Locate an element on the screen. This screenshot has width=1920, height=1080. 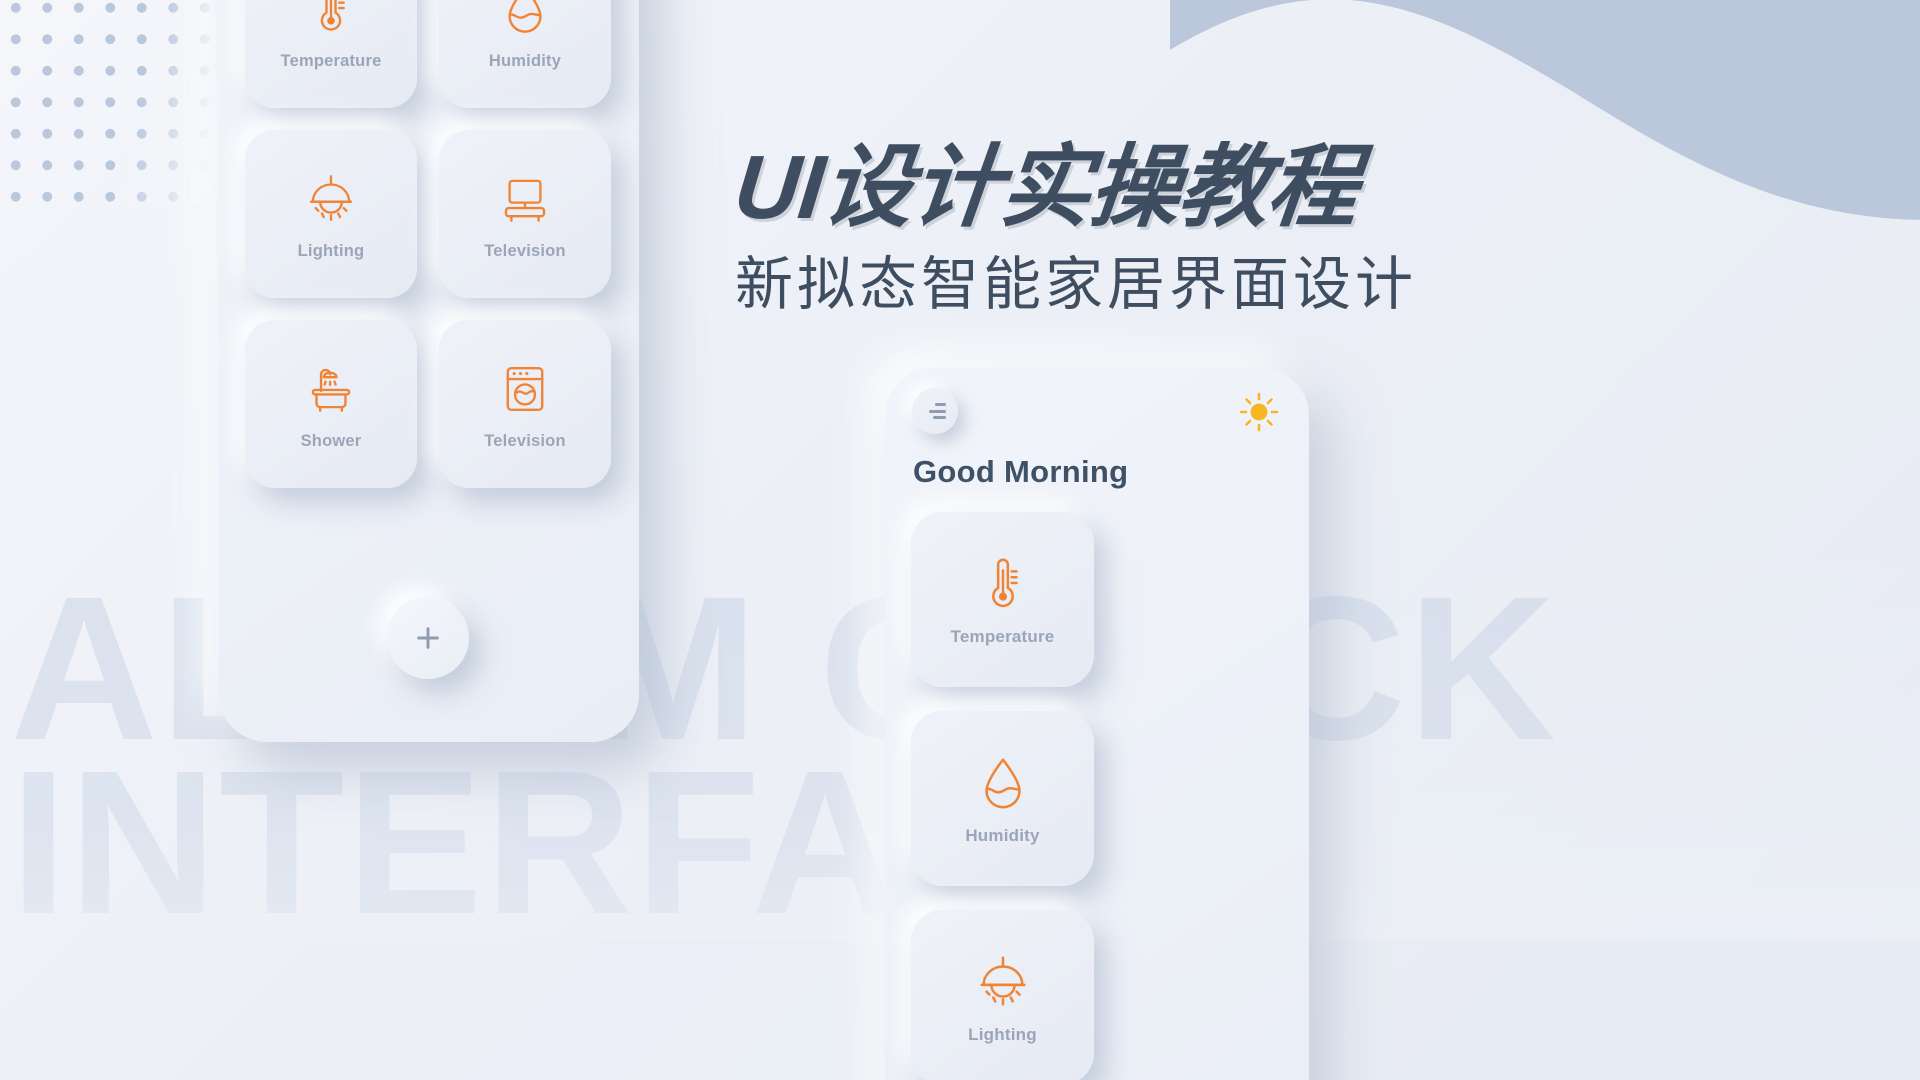
add-device-button is located at coordinates (428, 638).